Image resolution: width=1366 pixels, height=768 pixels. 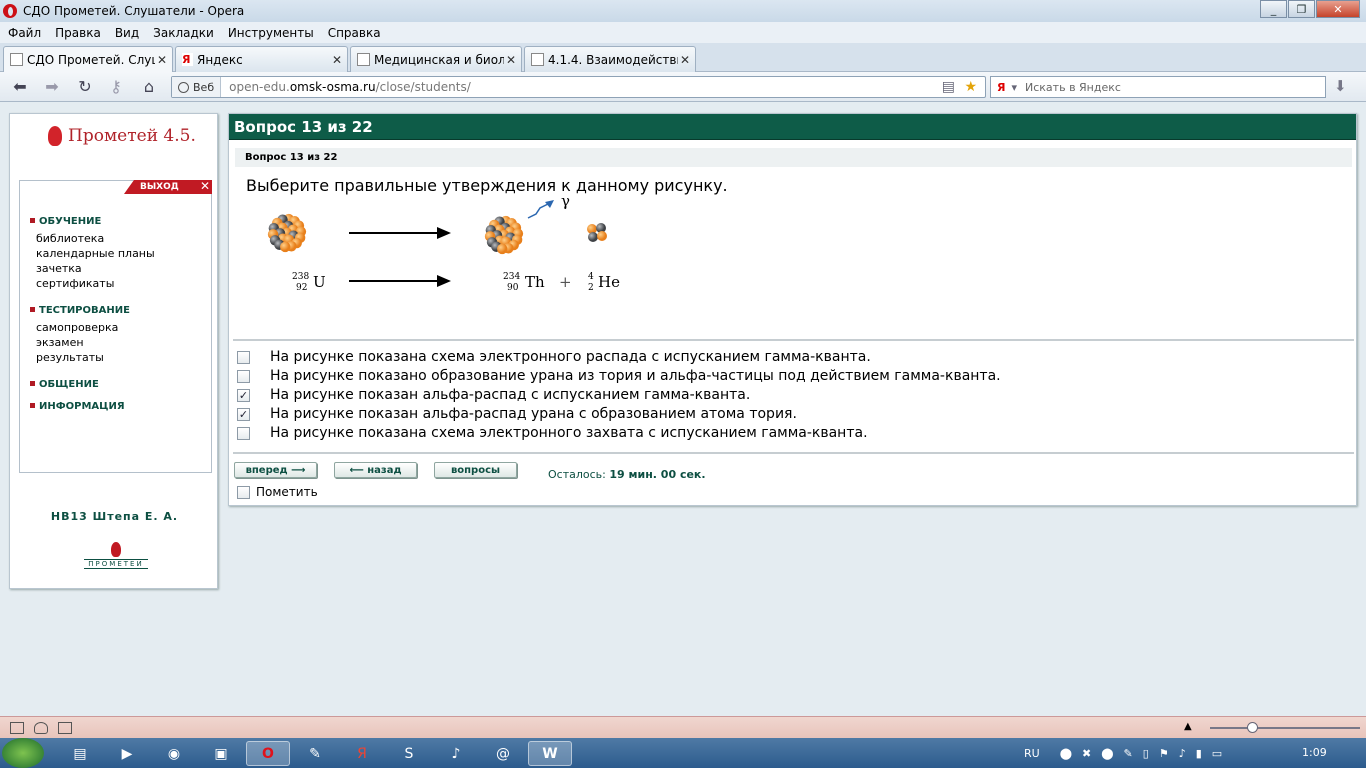 I want to click on search-input: Я ▾ Искать в Яндекс, so click(x=1158, y=87).